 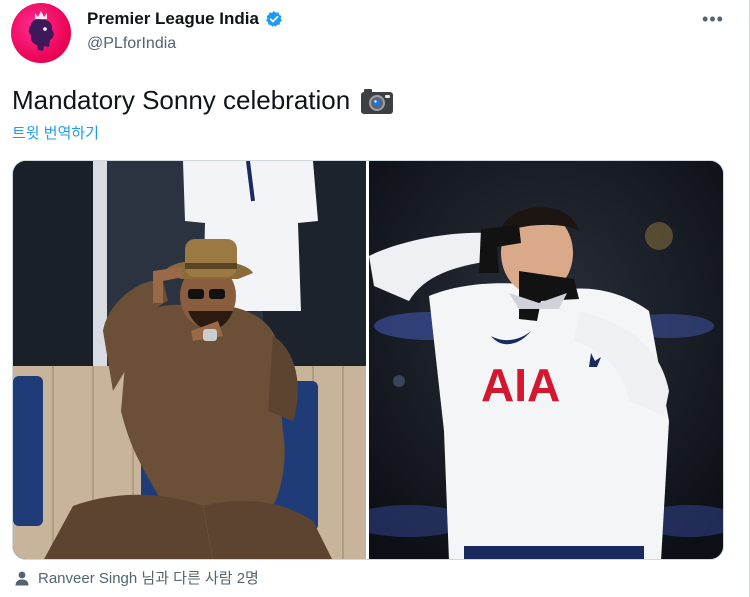 I want to click on tagged-people: Ranveer Singh 님과 다른 사람 2명, so click(x=136, y=577).